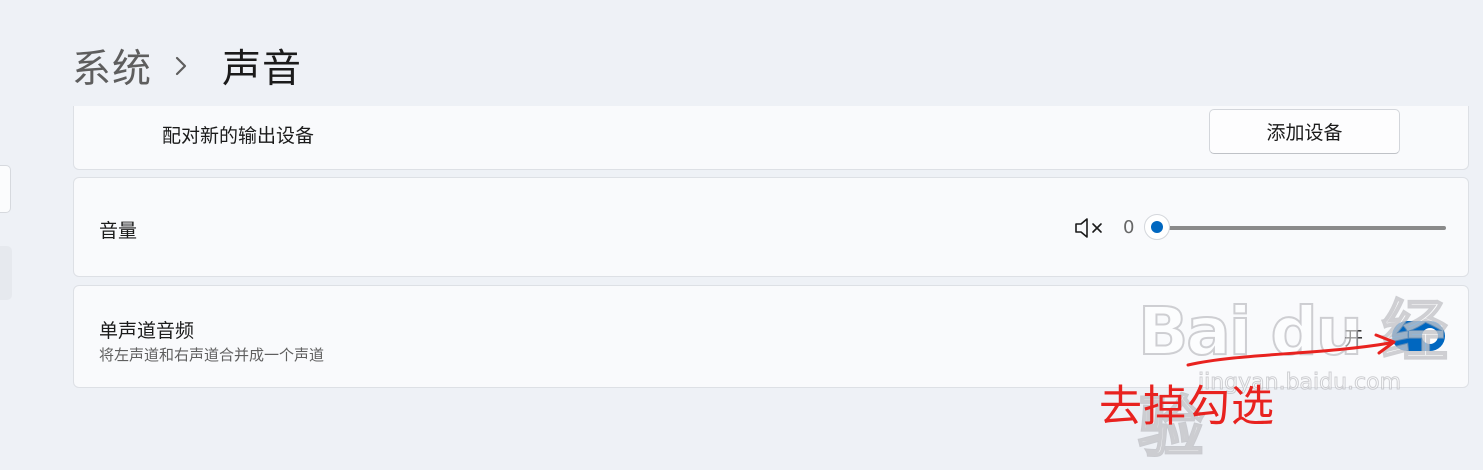 This screenshot has height=470, width=1483. I want to click on volume-slider-track, so click(1305, 228).